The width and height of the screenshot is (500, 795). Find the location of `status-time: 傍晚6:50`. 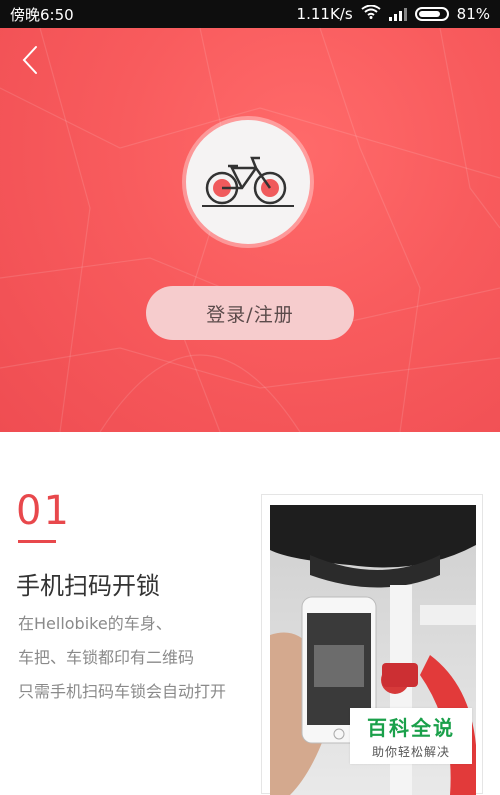

status-time: 傍晚6:50 is located at coordinates (42, 14).